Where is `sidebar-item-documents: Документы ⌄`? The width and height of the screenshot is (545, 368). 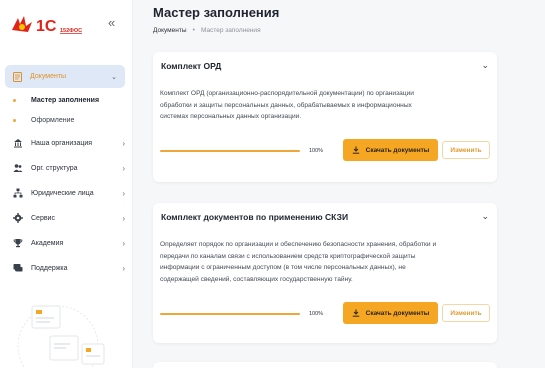
sidebar-item-documents: Документы ⌄ is located at coordinates (65, 76).